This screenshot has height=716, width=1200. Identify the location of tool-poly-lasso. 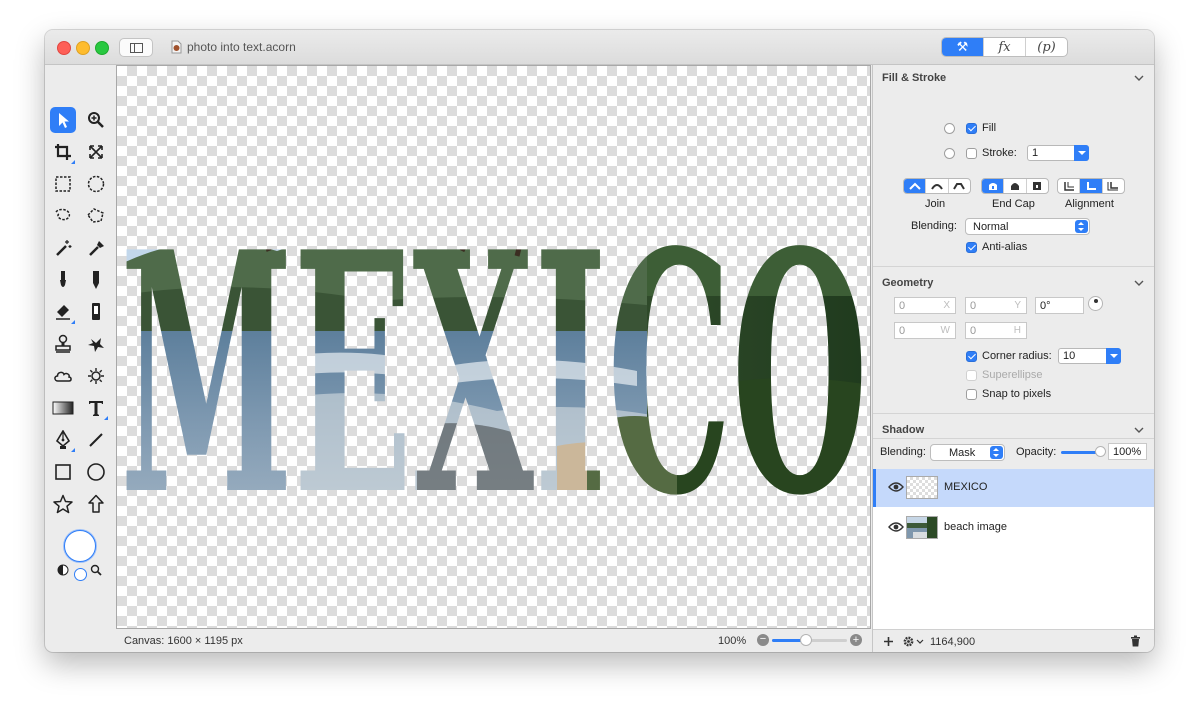
(96, 216).